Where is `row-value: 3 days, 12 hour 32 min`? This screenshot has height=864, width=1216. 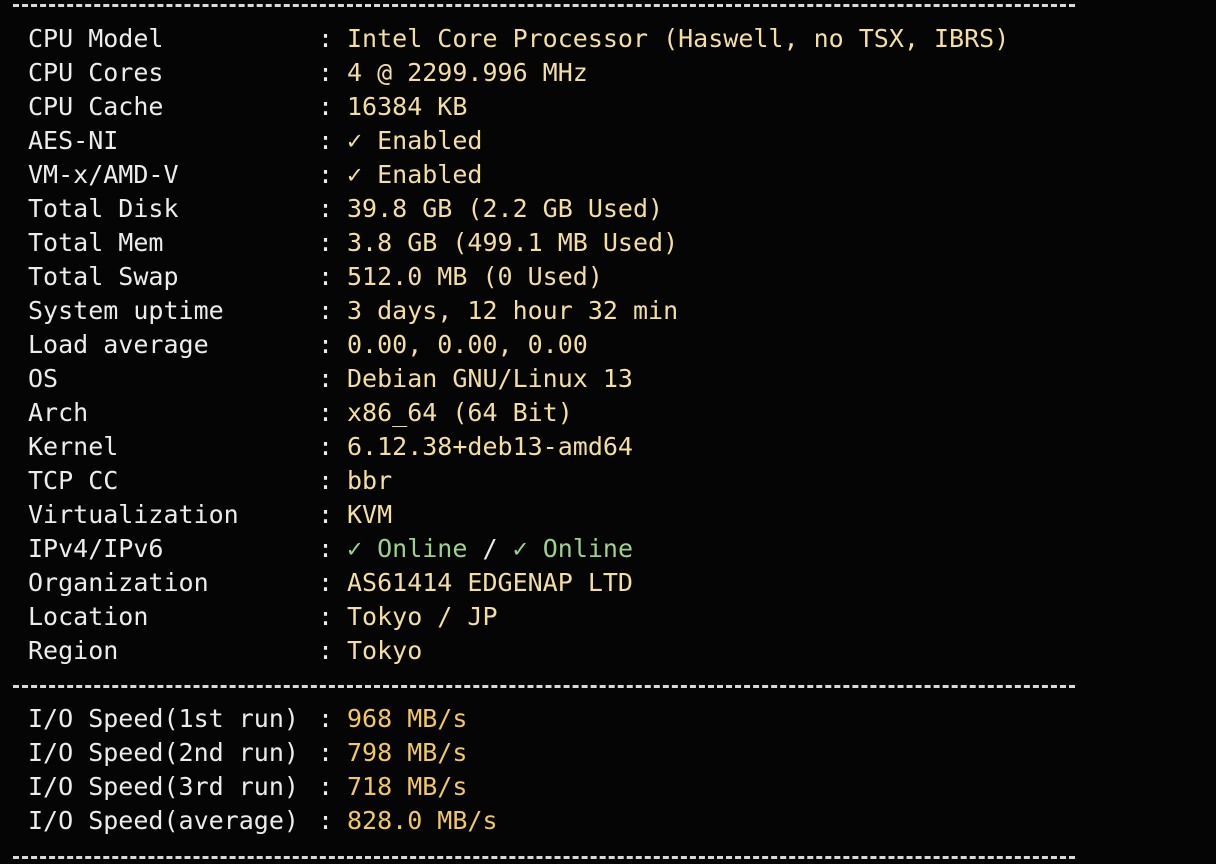
row-value: 3 days, 12 hour 32 min is located at coordinates (513, 310).